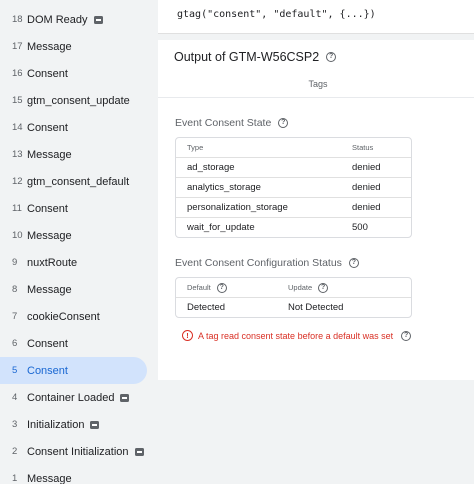  What do you see at coordinates (293, 147) in the screenshot?
I see `table-header-row: Type Status` at bounding box center [293, 147].